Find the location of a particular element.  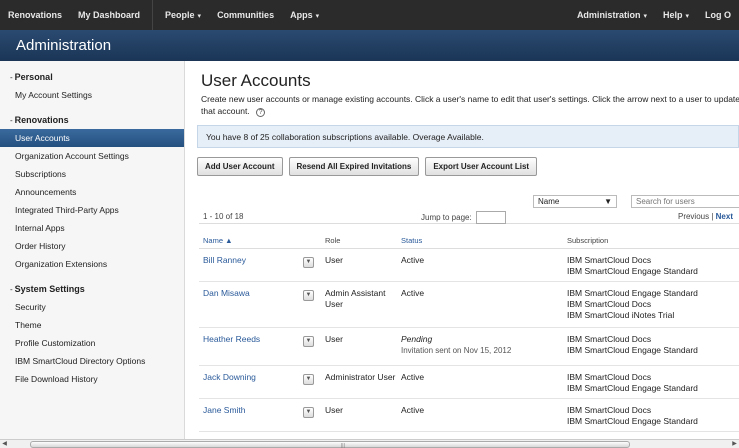

top-nav-item: My Dashboard is located at coordinates (109, 15).